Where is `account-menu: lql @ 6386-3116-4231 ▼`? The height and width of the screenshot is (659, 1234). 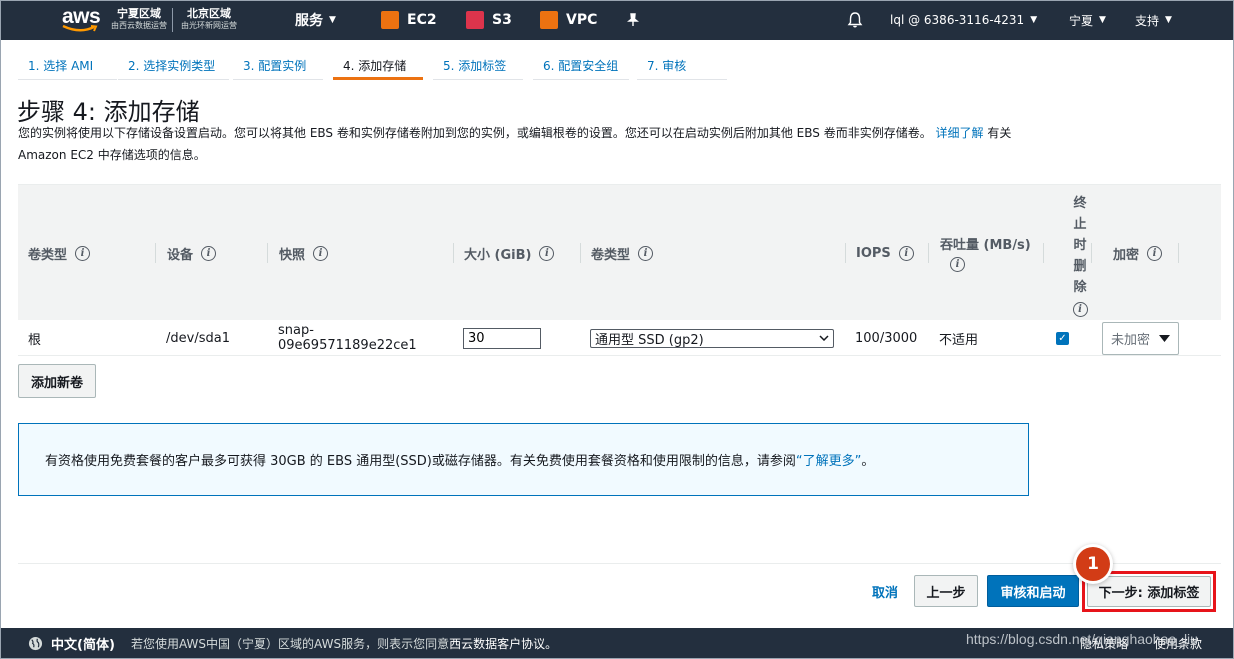 account-menu: lql @ 6386-3116-4231 ▼ is located at coordinates (963, 20).